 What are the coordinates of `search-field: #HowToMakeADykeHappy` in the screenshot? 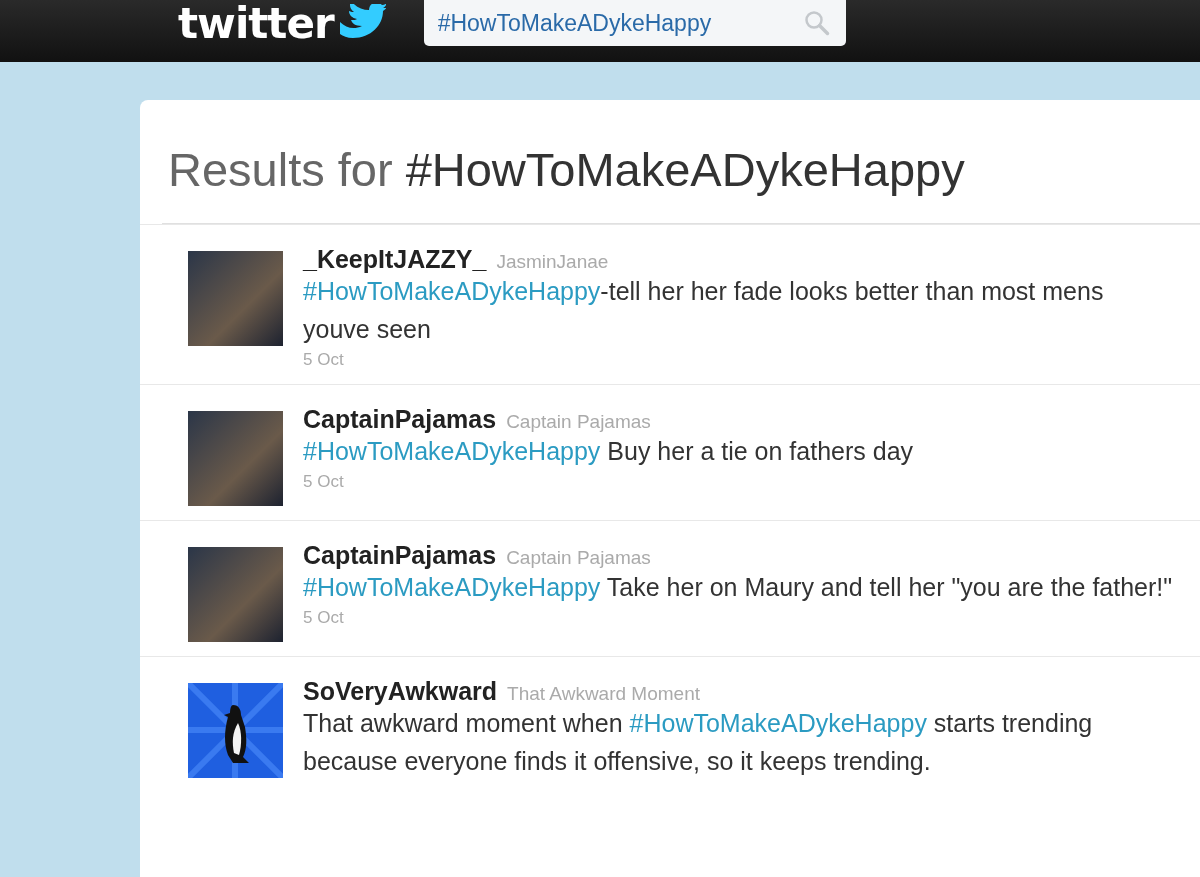 It's located at (634, 23).